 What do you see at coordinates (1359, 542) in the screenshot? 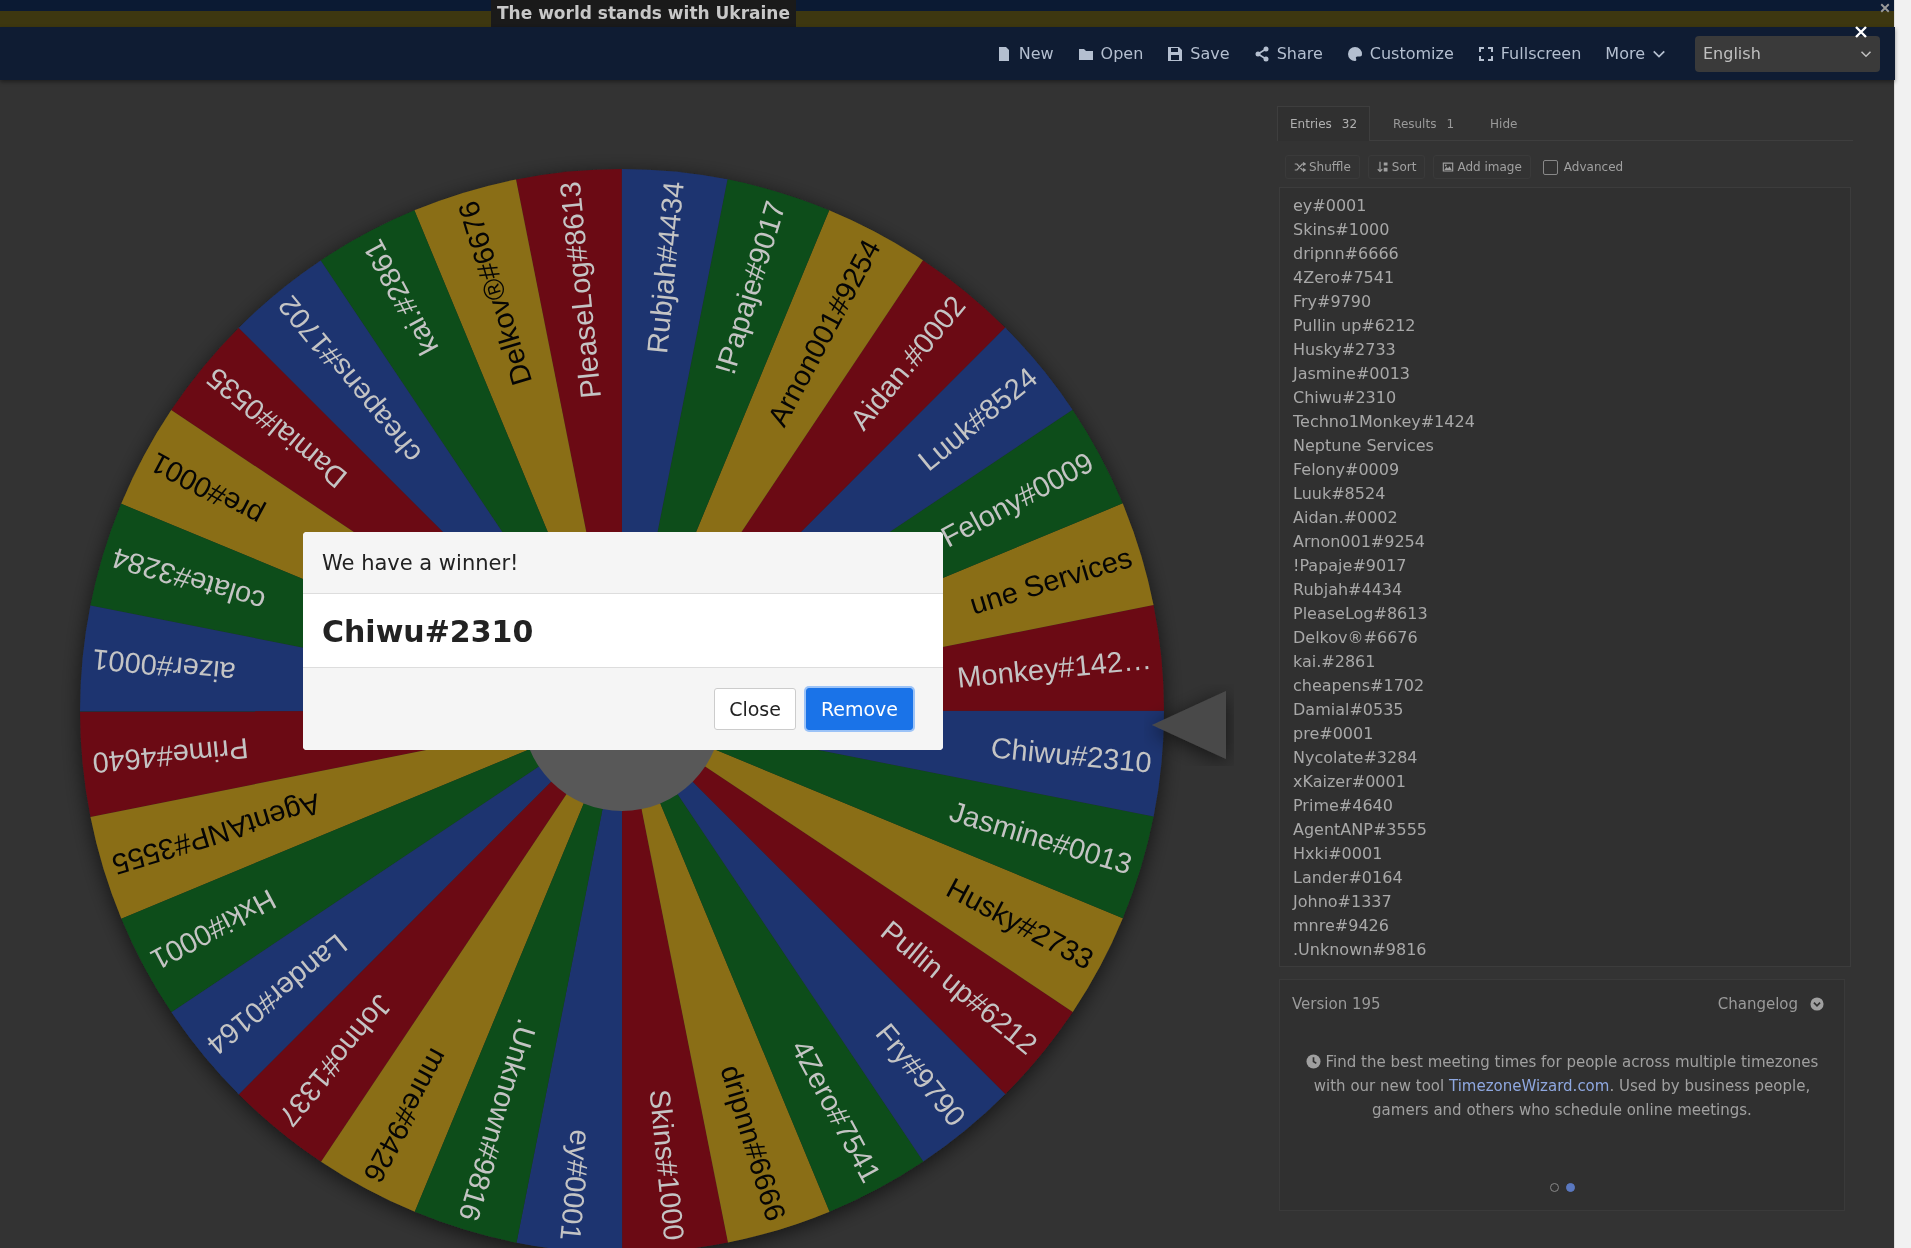
I see `entry-text: Arnon001#9254` at bounding box center [1359, 542].